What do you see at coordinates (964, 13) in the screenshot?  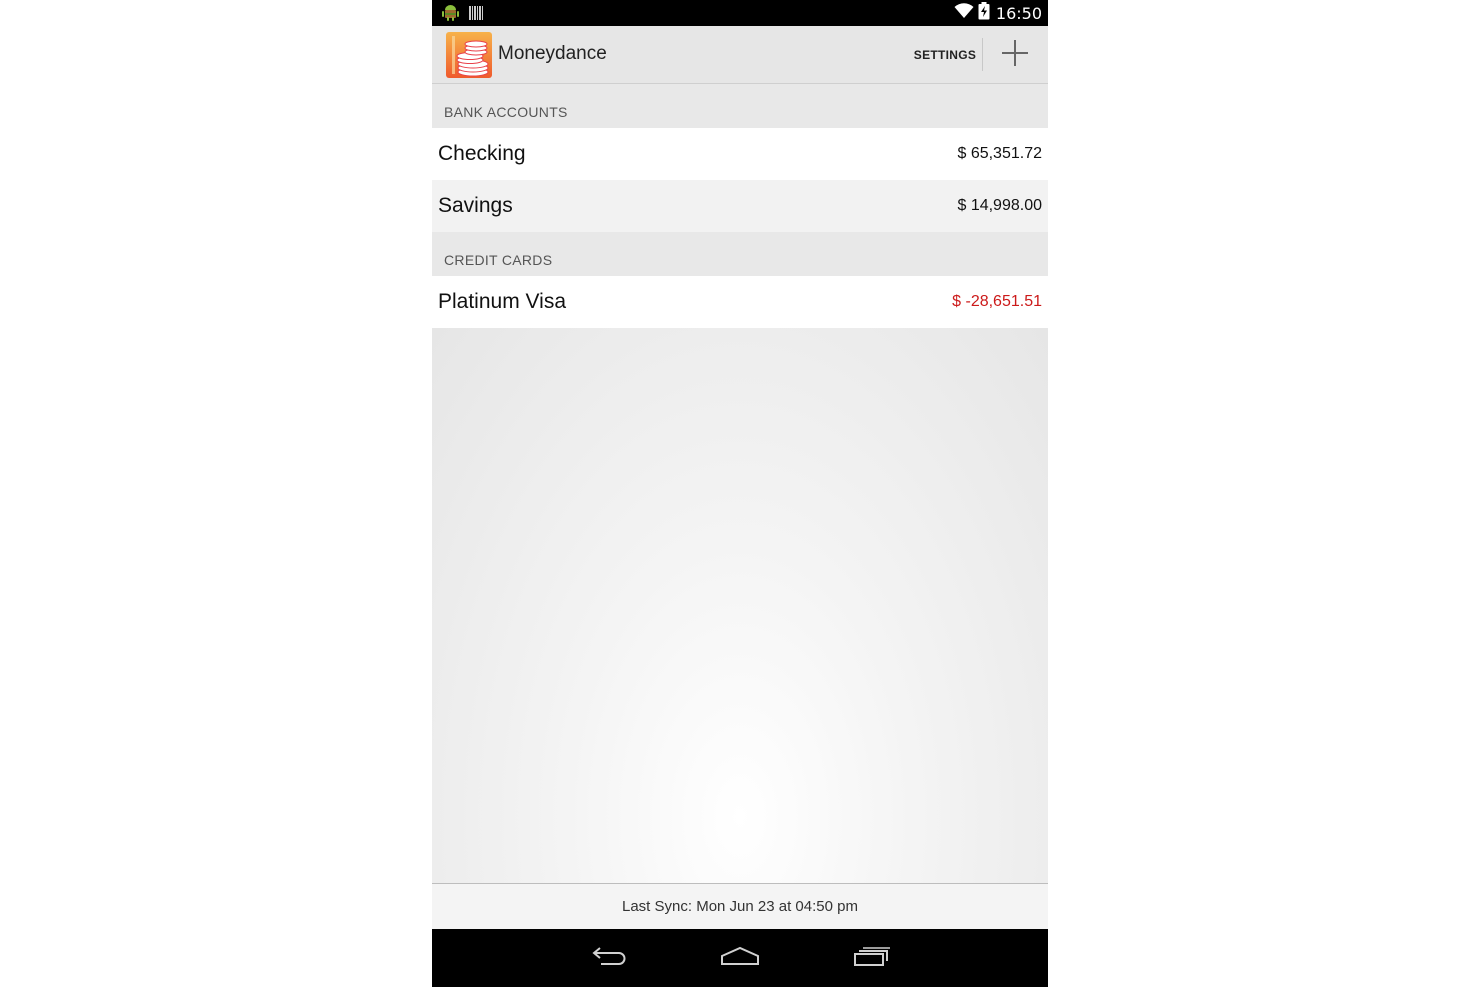 I see `wifi-icon` at bounding box center [964, 13].